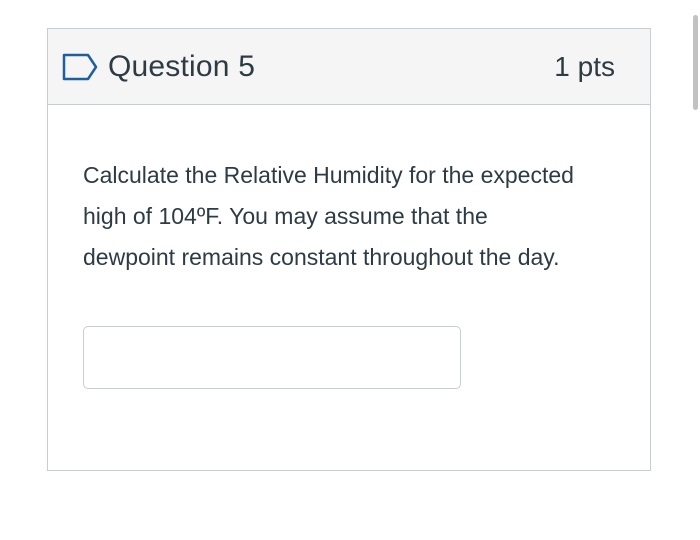  What do you see at coordinates (349, 67) in the screenshot?
I see `question-header: Question 5 1 pts` at bounding box center [349, 67].